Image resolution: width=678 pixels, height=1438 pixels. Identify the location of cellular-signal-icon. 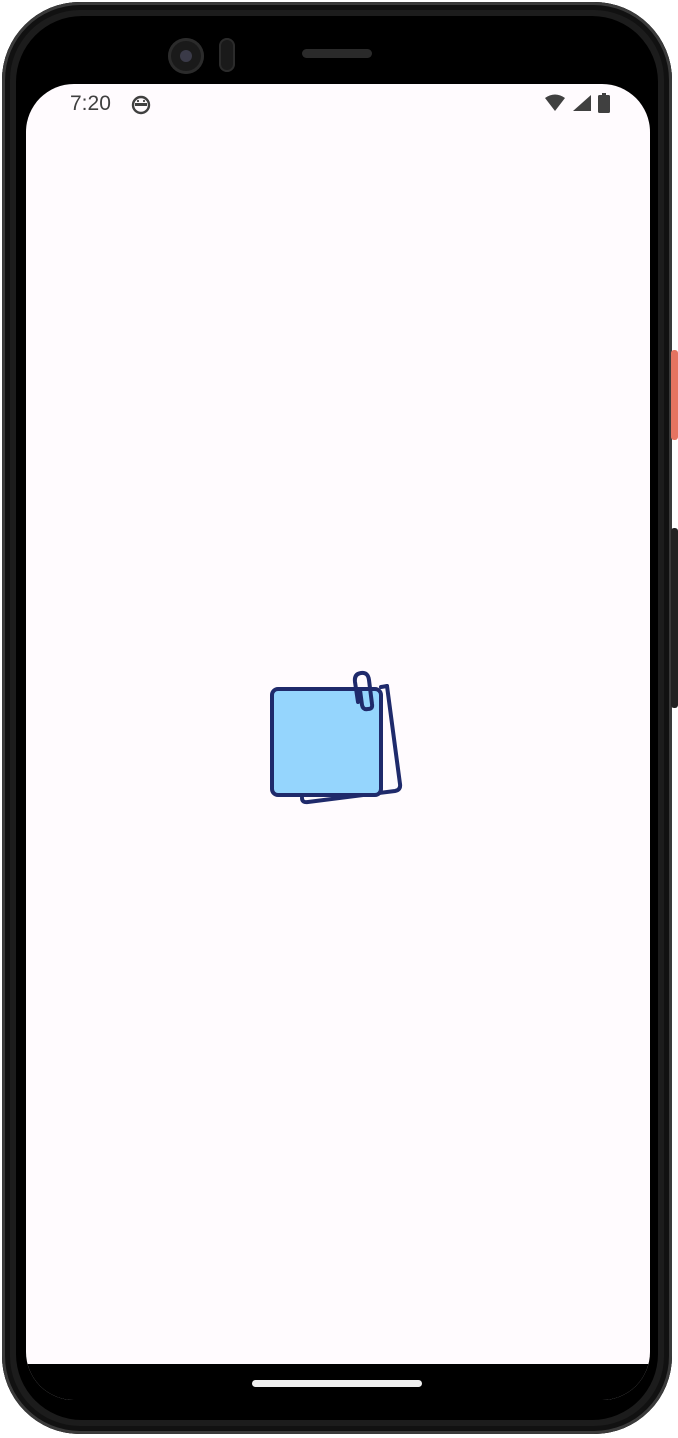
(582, 105).